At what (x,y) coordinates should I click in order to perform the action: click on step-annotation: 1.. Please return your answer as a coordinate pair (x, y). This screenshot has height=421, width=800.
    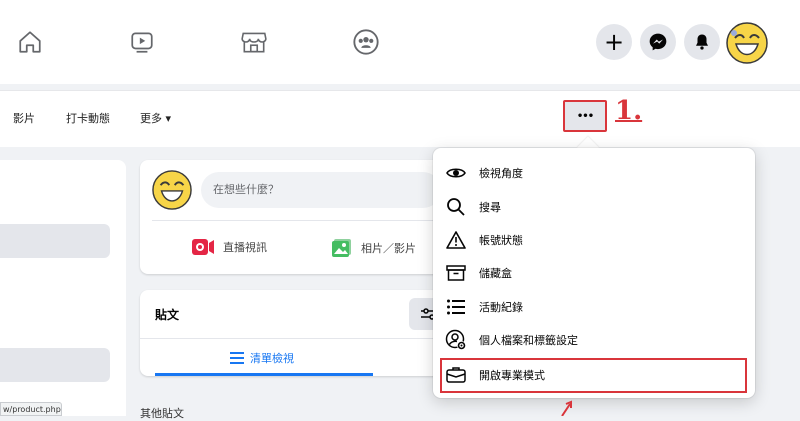
    Looking at the image, I should click on (629, 111).